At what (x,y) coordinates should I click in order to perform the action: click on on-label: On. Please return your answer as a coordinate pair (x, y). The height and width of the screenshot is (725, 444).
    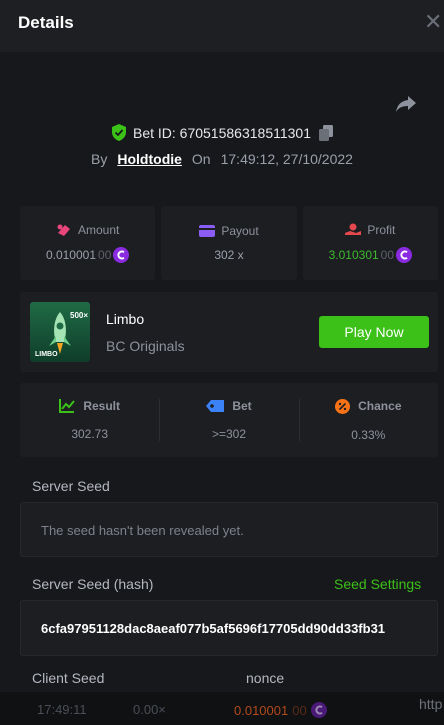
    Looking at the image, I should click on (201, 159).